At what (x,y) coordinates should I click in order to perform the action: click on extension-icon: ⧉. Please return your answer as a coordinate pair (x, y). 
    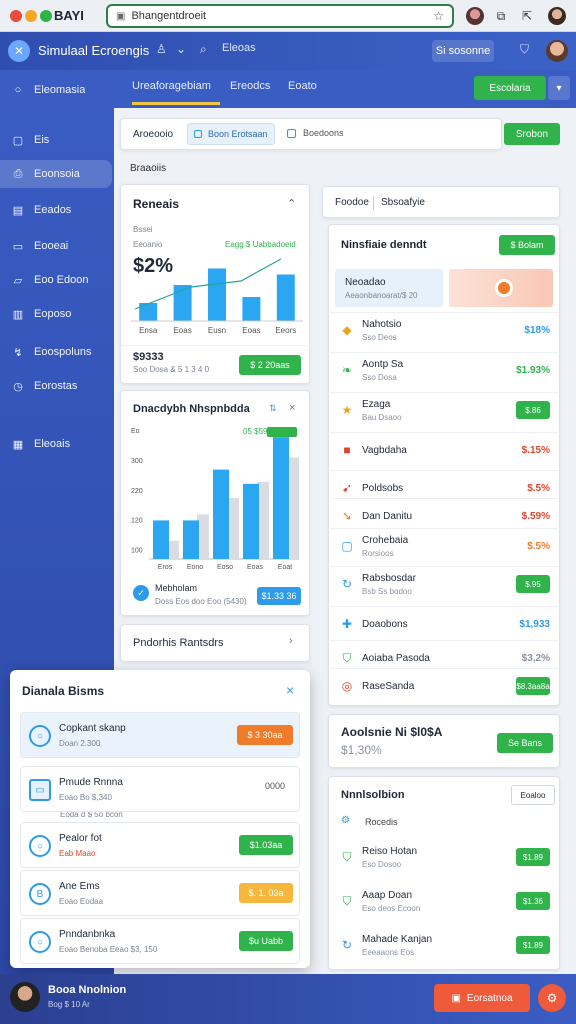
    Looking at the image, I should click on (501, 16).